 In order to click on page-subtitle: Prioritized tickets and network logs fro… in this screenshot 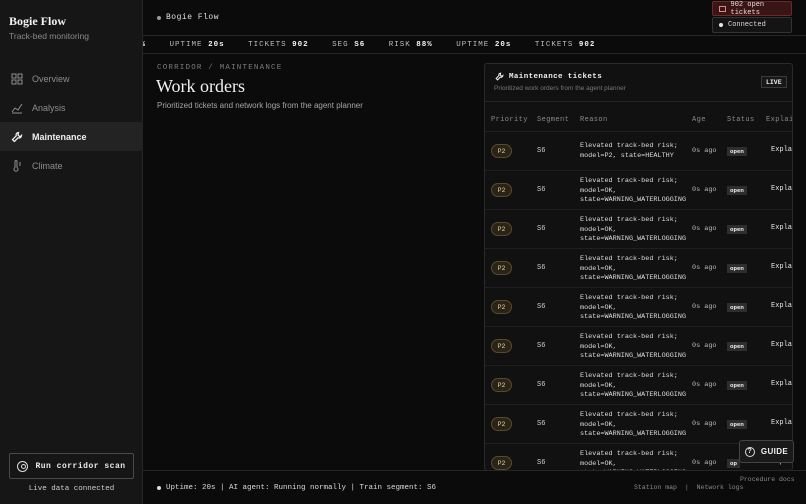, I will do `click(260, 105)`.